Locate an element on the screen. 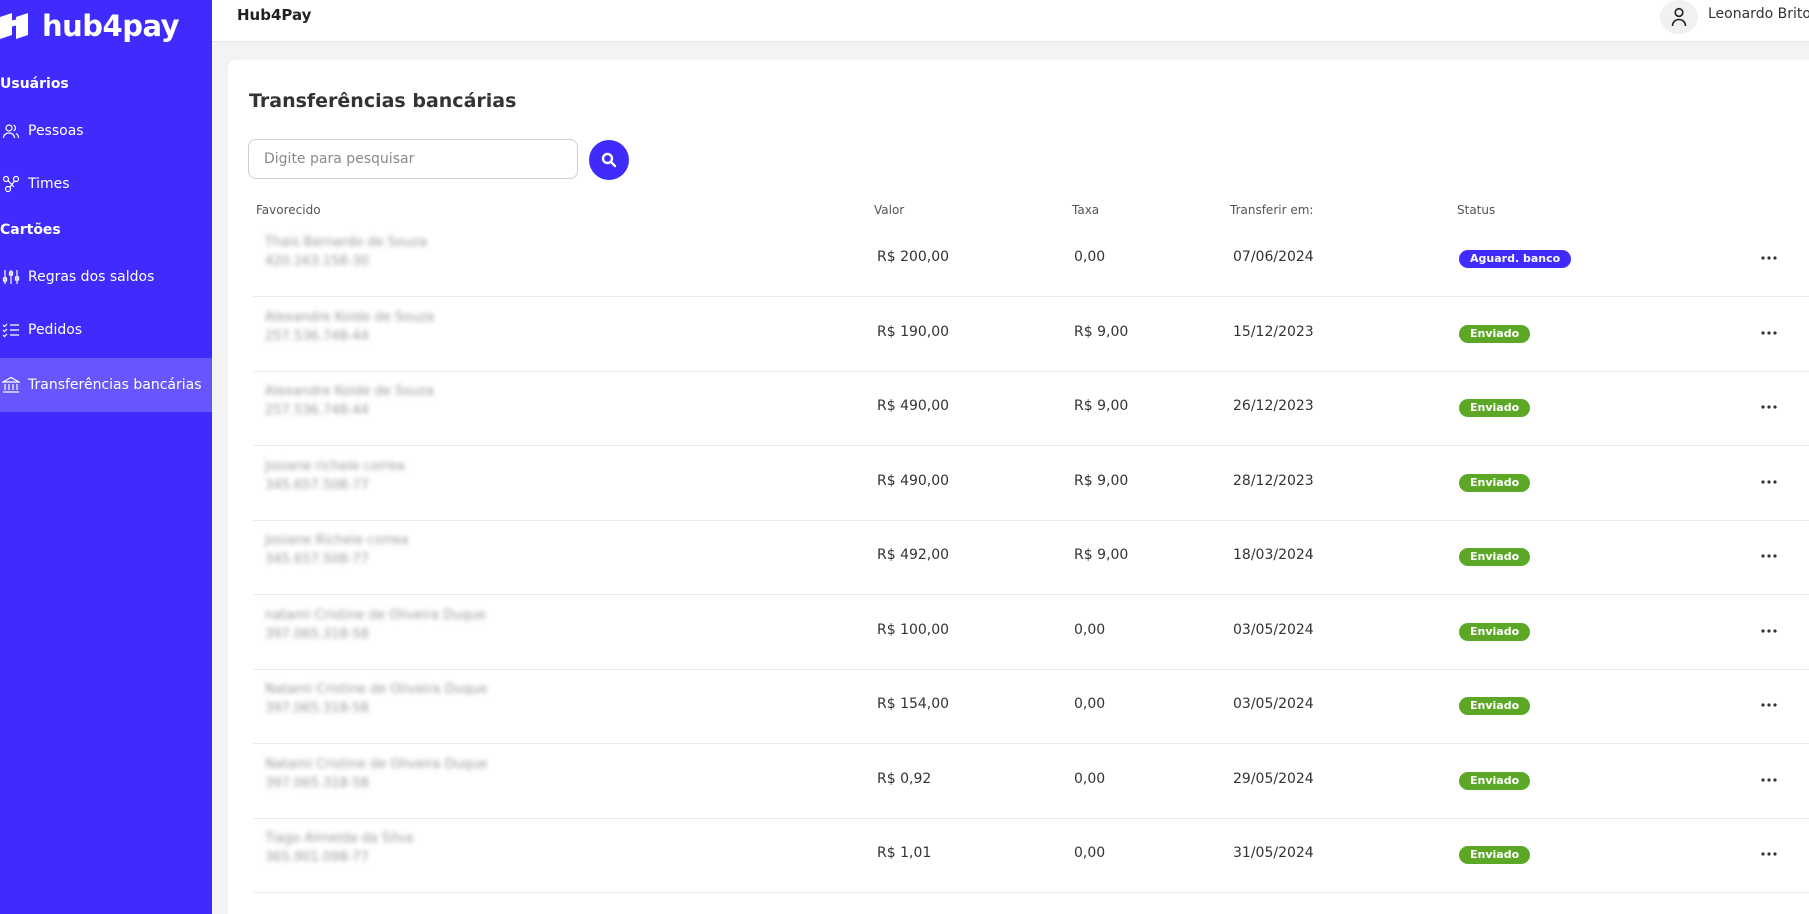 This screenshot has width=1809, height=914. column-header-status: Status is located at coordinates (1476, 210).